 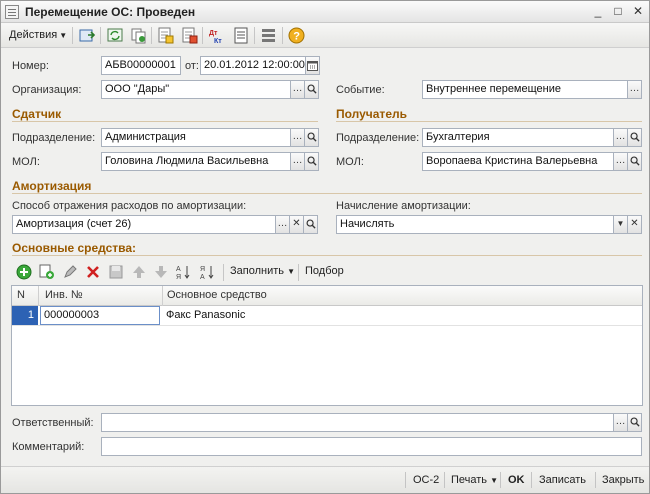 I want to click on fill-menu-button: Заполнить ▼, so click(x=262, y=271).